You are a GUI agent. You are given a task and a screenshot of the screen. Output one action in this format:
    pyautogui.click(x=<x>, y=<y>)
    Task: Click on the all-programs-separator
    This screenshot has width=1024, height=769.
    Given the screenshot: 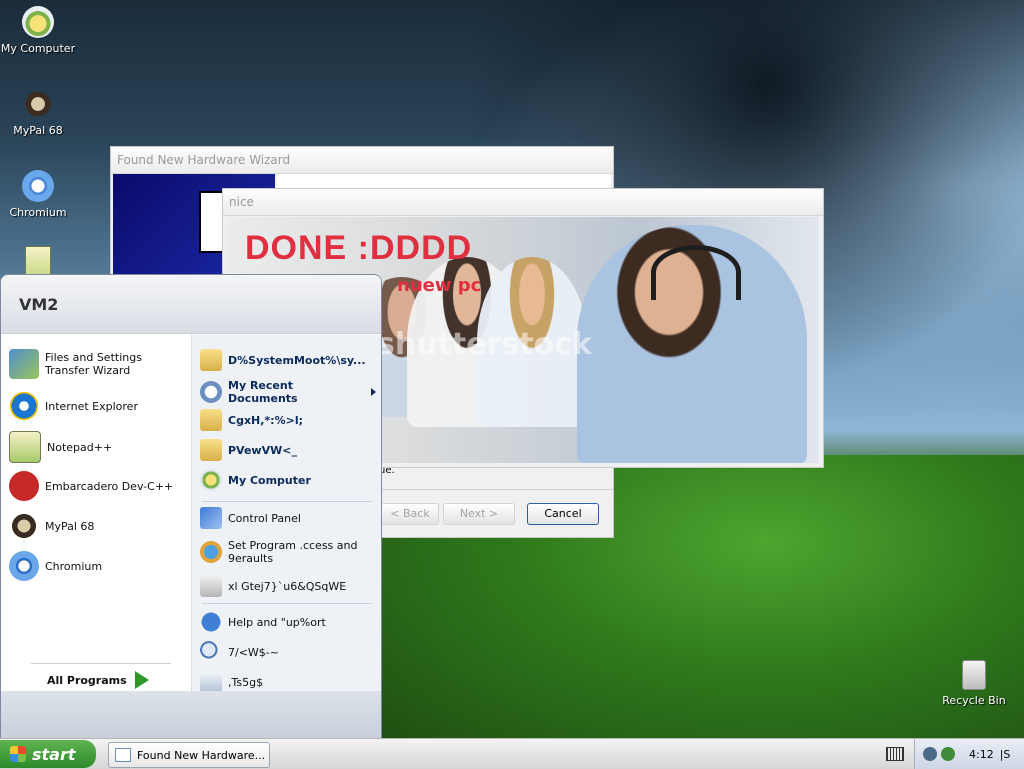 What is the action you would take?
    pyautogui.click(x=101, y=663)
    